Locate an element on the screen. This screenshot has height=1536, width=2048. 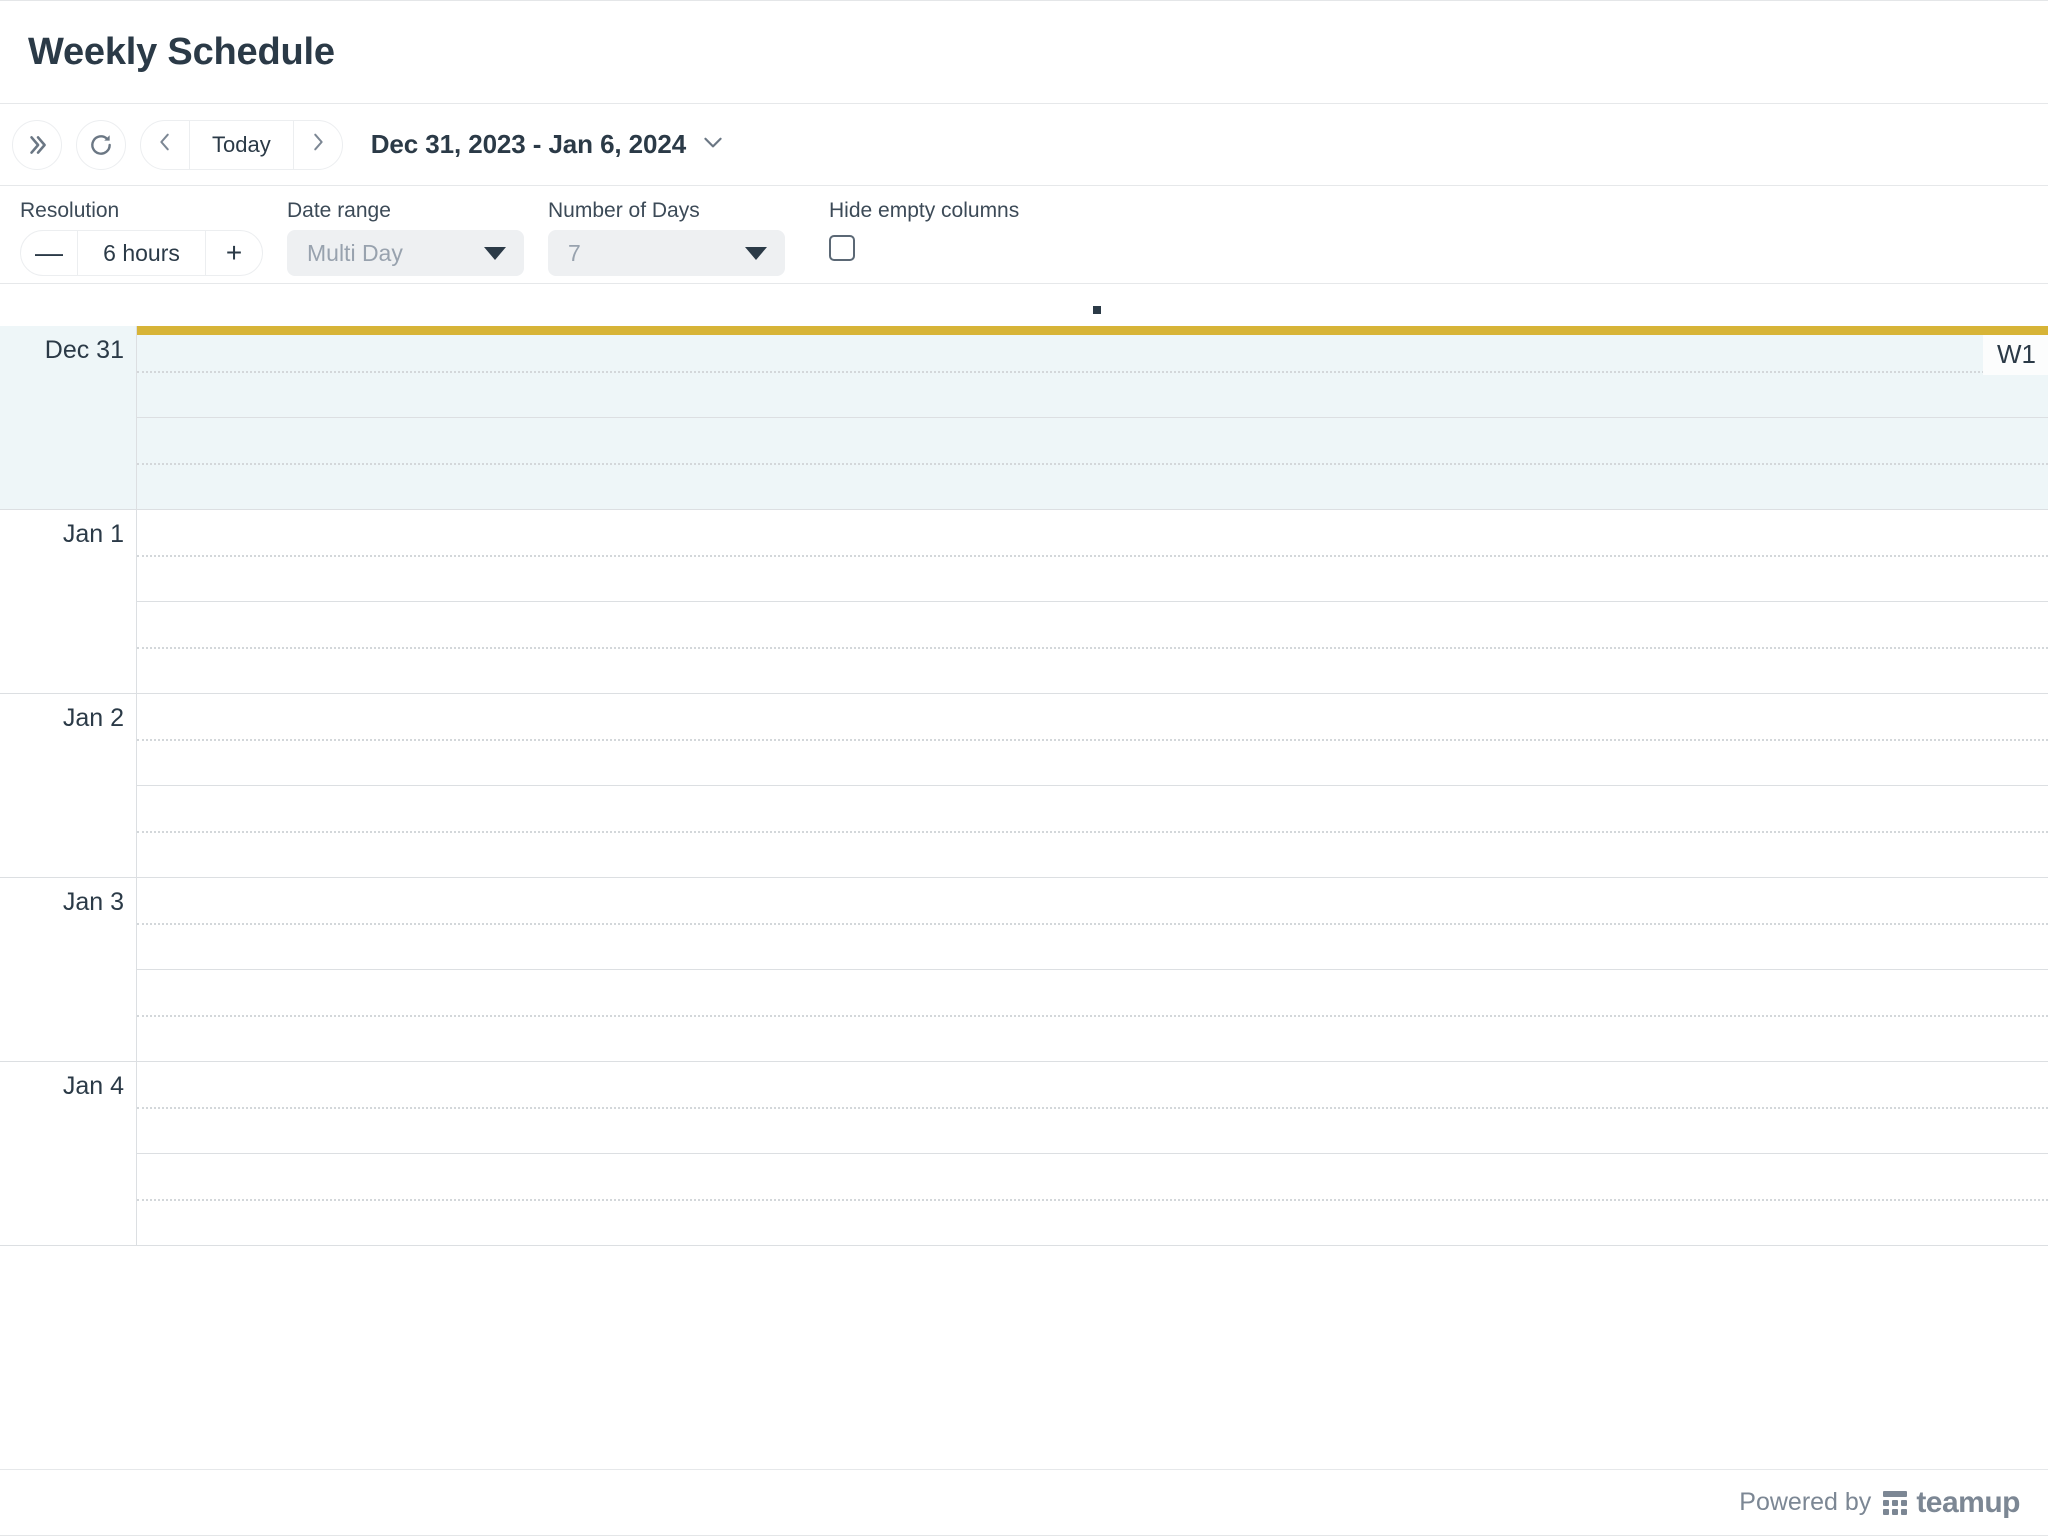
hide-empty-columns-label: Hide empty columns is located at coordinates (924, 210).